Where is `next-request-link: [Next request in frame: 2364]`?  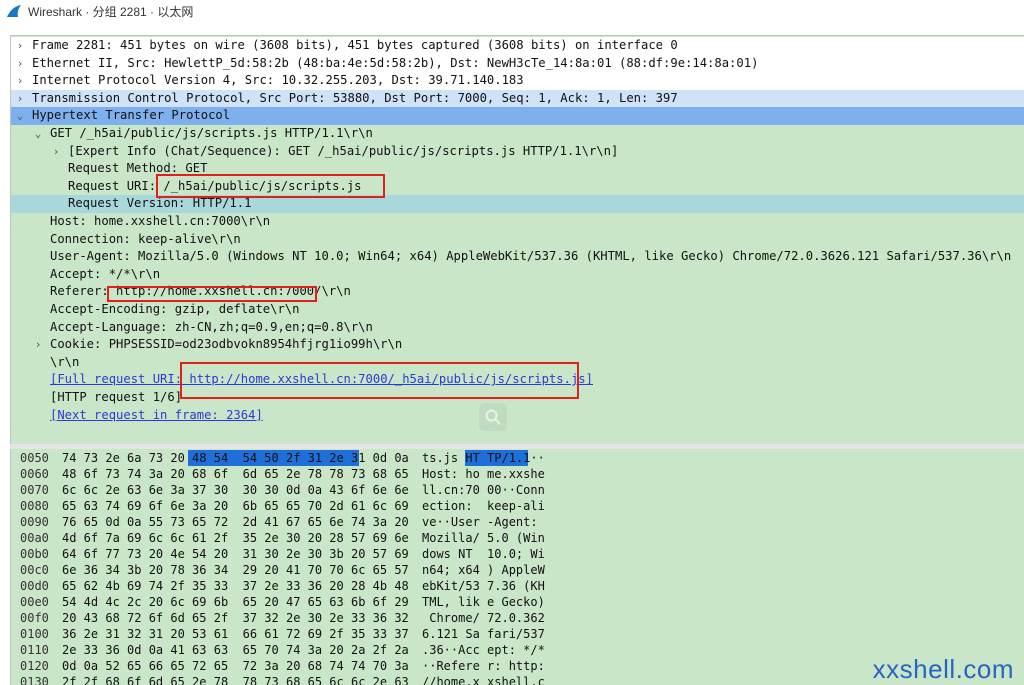
next-request-link: [Next request in frame: 2364] is located at coordinates (156, 416).